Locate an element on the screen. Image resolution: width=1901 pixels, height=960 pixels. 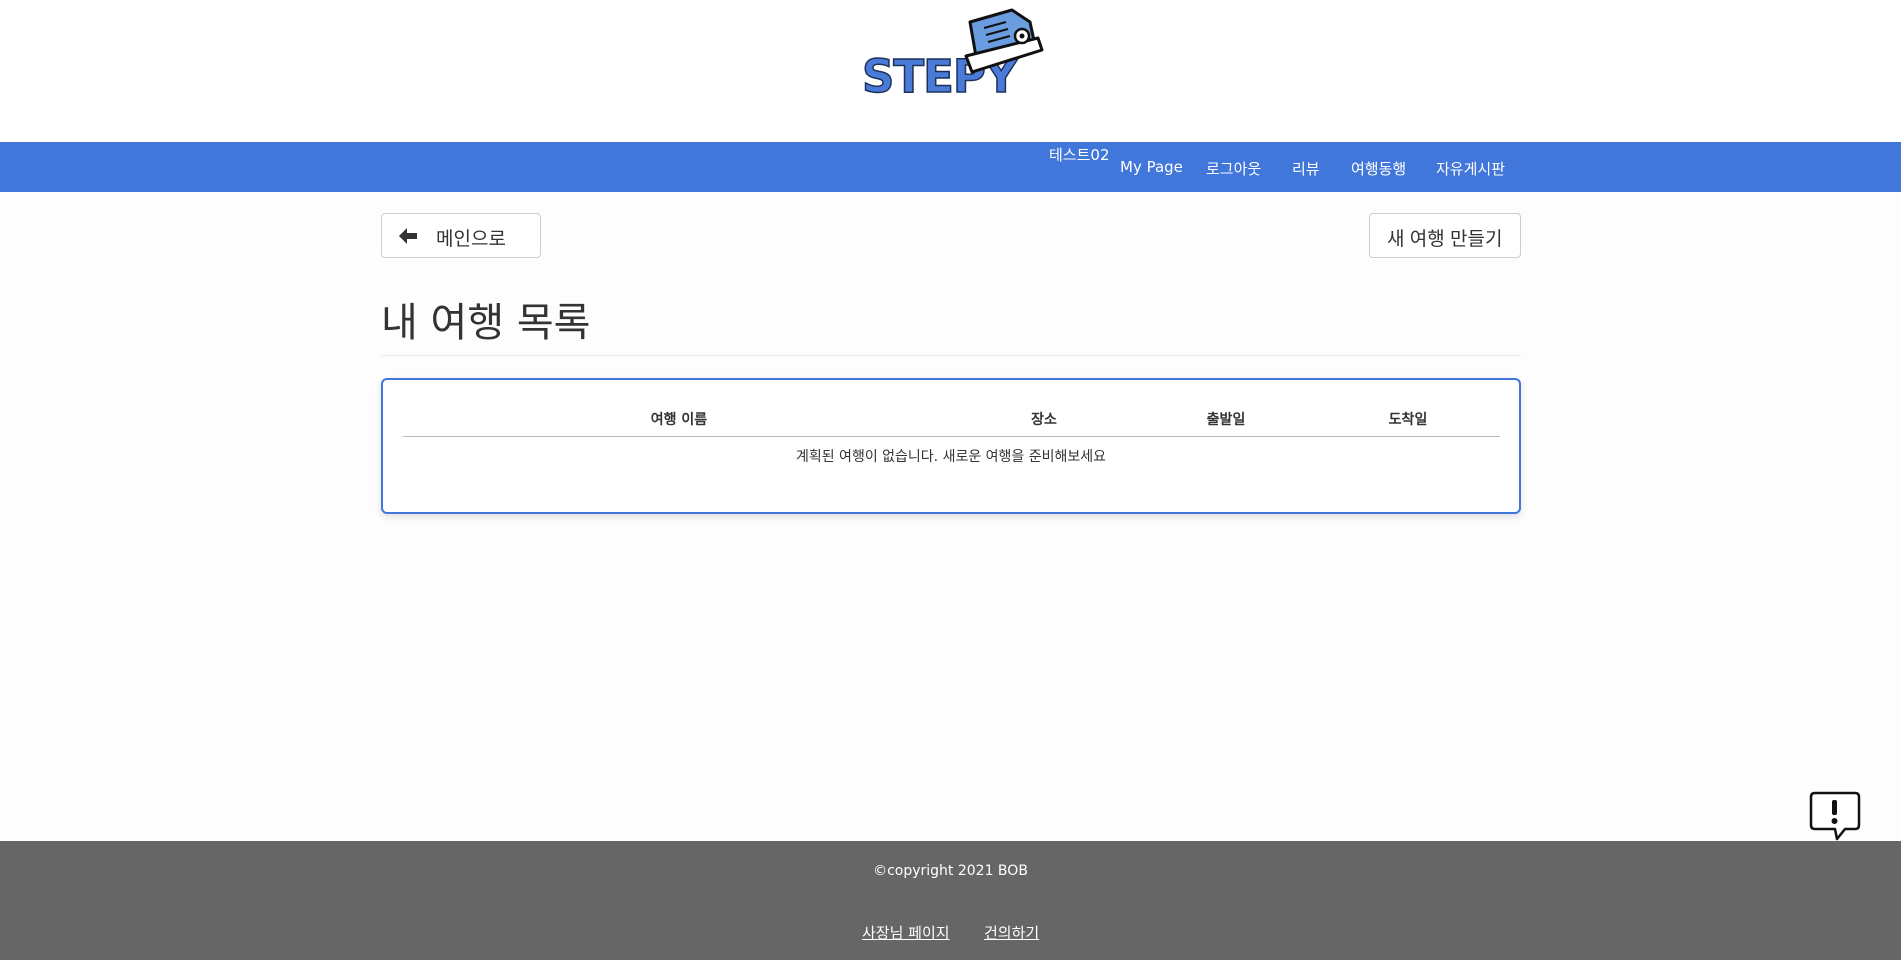
nav-link-mypage: My Page is located at coordinates (1151, 167).